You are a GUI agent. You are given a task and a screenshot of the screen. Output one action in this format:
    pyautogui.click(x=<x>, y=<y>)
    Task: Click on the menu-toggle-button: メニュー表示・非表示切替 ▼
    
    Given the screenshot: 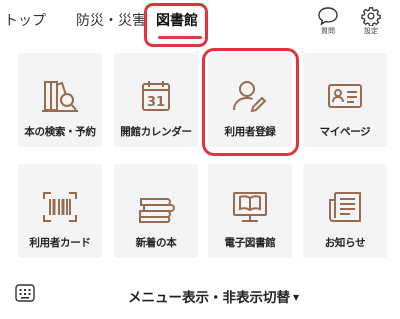 What is the action you would take?
    pyautogui.click(x=213, y=296)
    